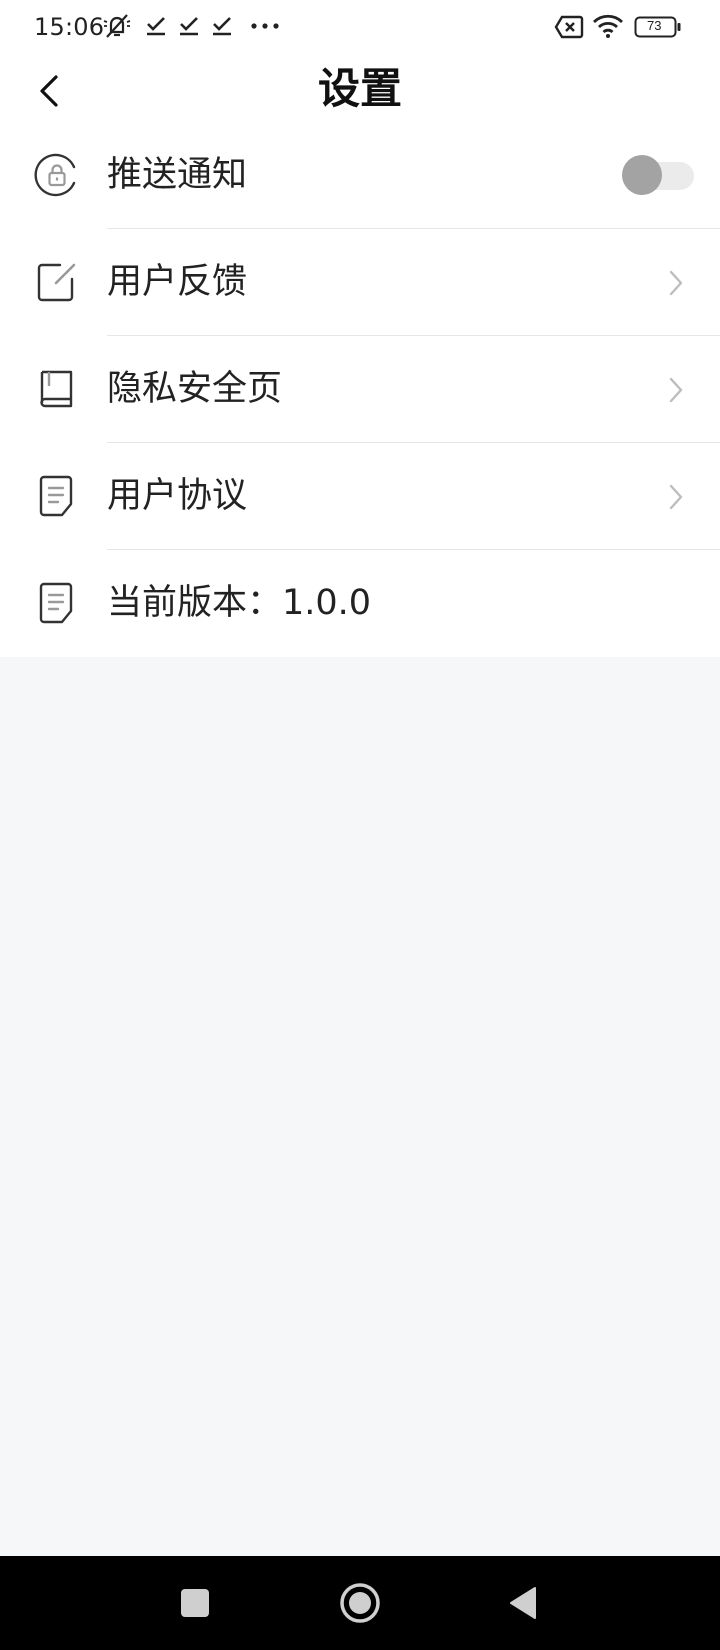  What do you see at coordinates (265, 26) in the screenshot?
I see `more-dots-icon` at bounding box center [265, 26].